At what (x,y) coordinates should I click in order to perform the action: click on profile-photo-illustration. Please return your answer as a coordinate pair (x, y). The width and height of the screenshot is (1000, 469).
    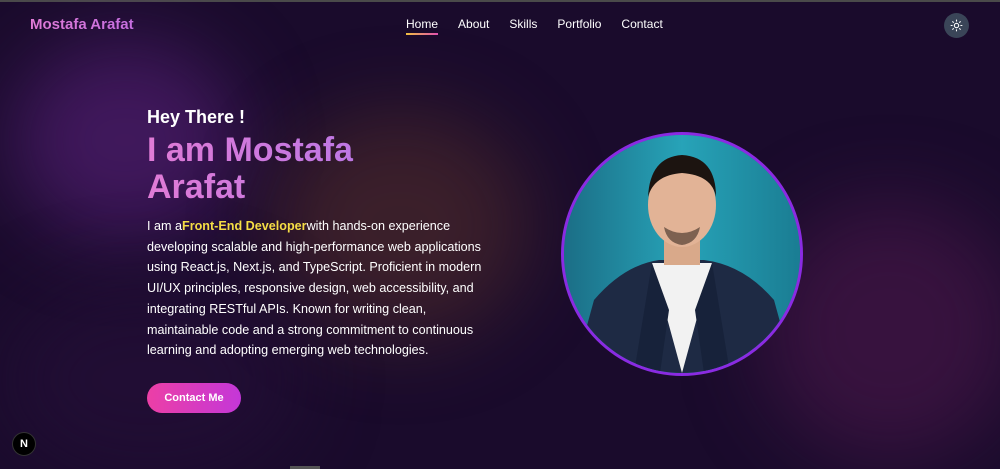
    Looking at the image, I should click on (682, 254).